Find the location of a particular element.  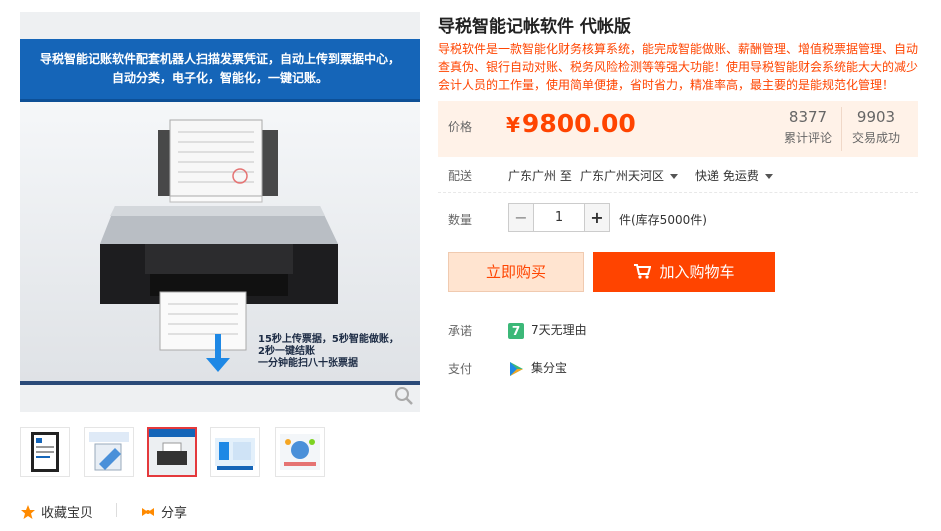

quantity-input: 1 is located at coordinates (559, 217).